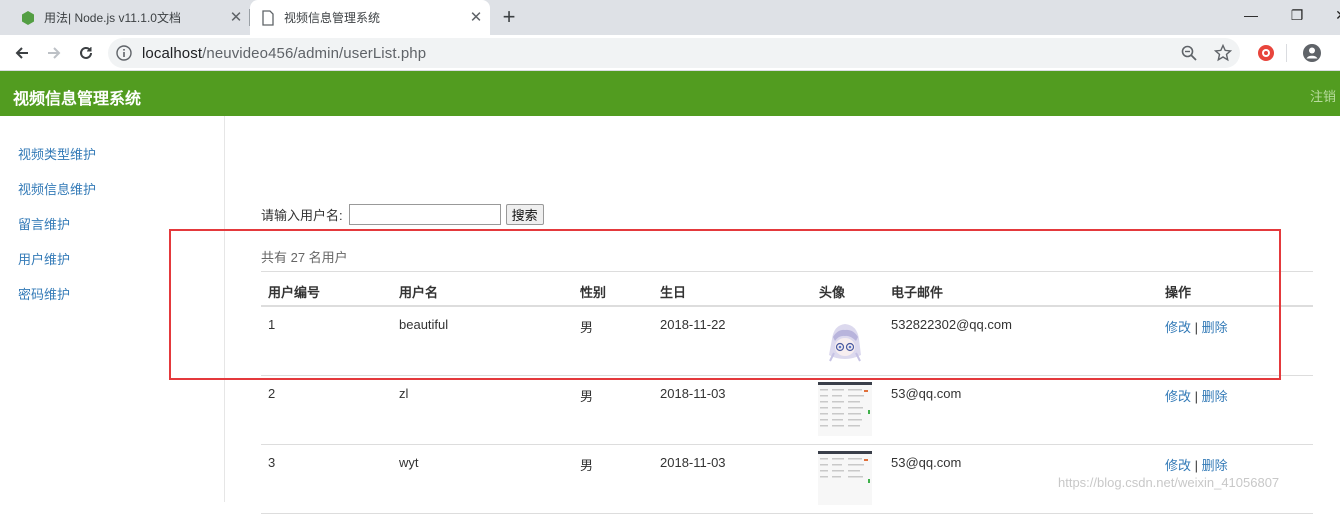  Describe the element at coordinates (424, 214) in the screenshot. I see `username-search-input` at that location.